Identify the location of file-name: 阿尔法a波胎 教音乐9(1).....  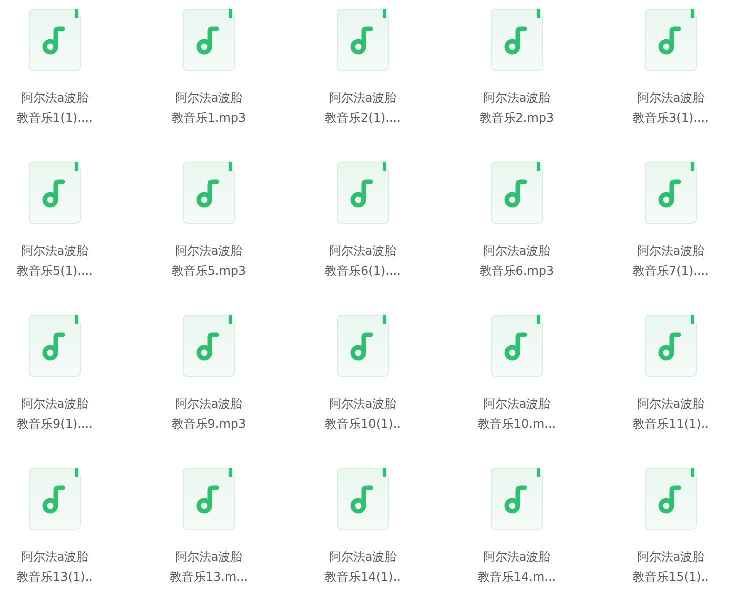
(55, 414).